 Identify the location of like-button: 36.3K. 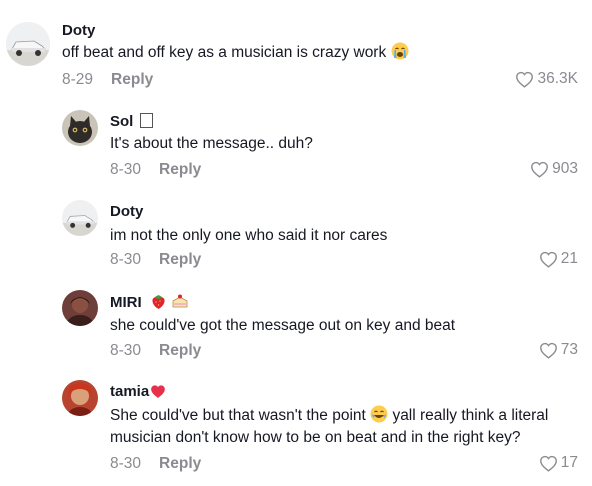
(546, 79).